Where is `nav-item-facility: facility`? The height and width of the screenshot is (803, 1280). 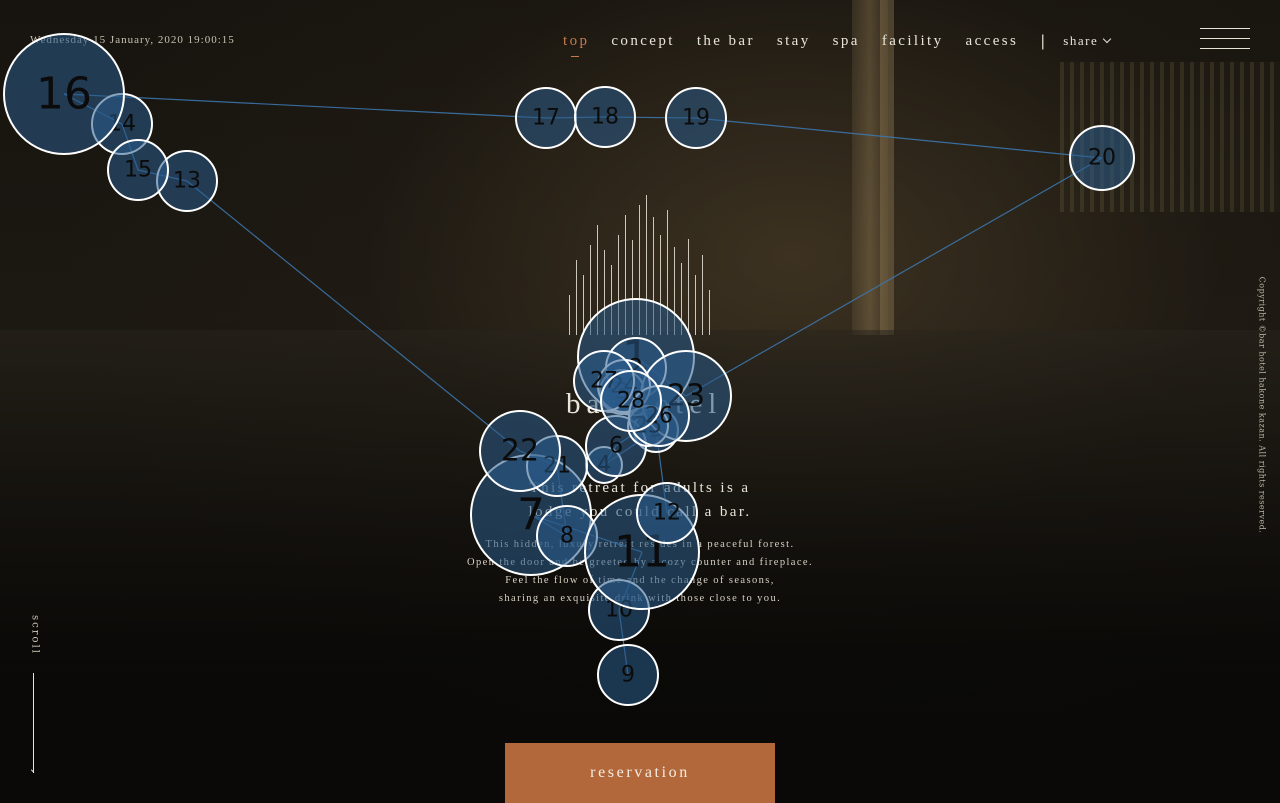
nav-item-facility: facility is located at coordinates (913, 41).